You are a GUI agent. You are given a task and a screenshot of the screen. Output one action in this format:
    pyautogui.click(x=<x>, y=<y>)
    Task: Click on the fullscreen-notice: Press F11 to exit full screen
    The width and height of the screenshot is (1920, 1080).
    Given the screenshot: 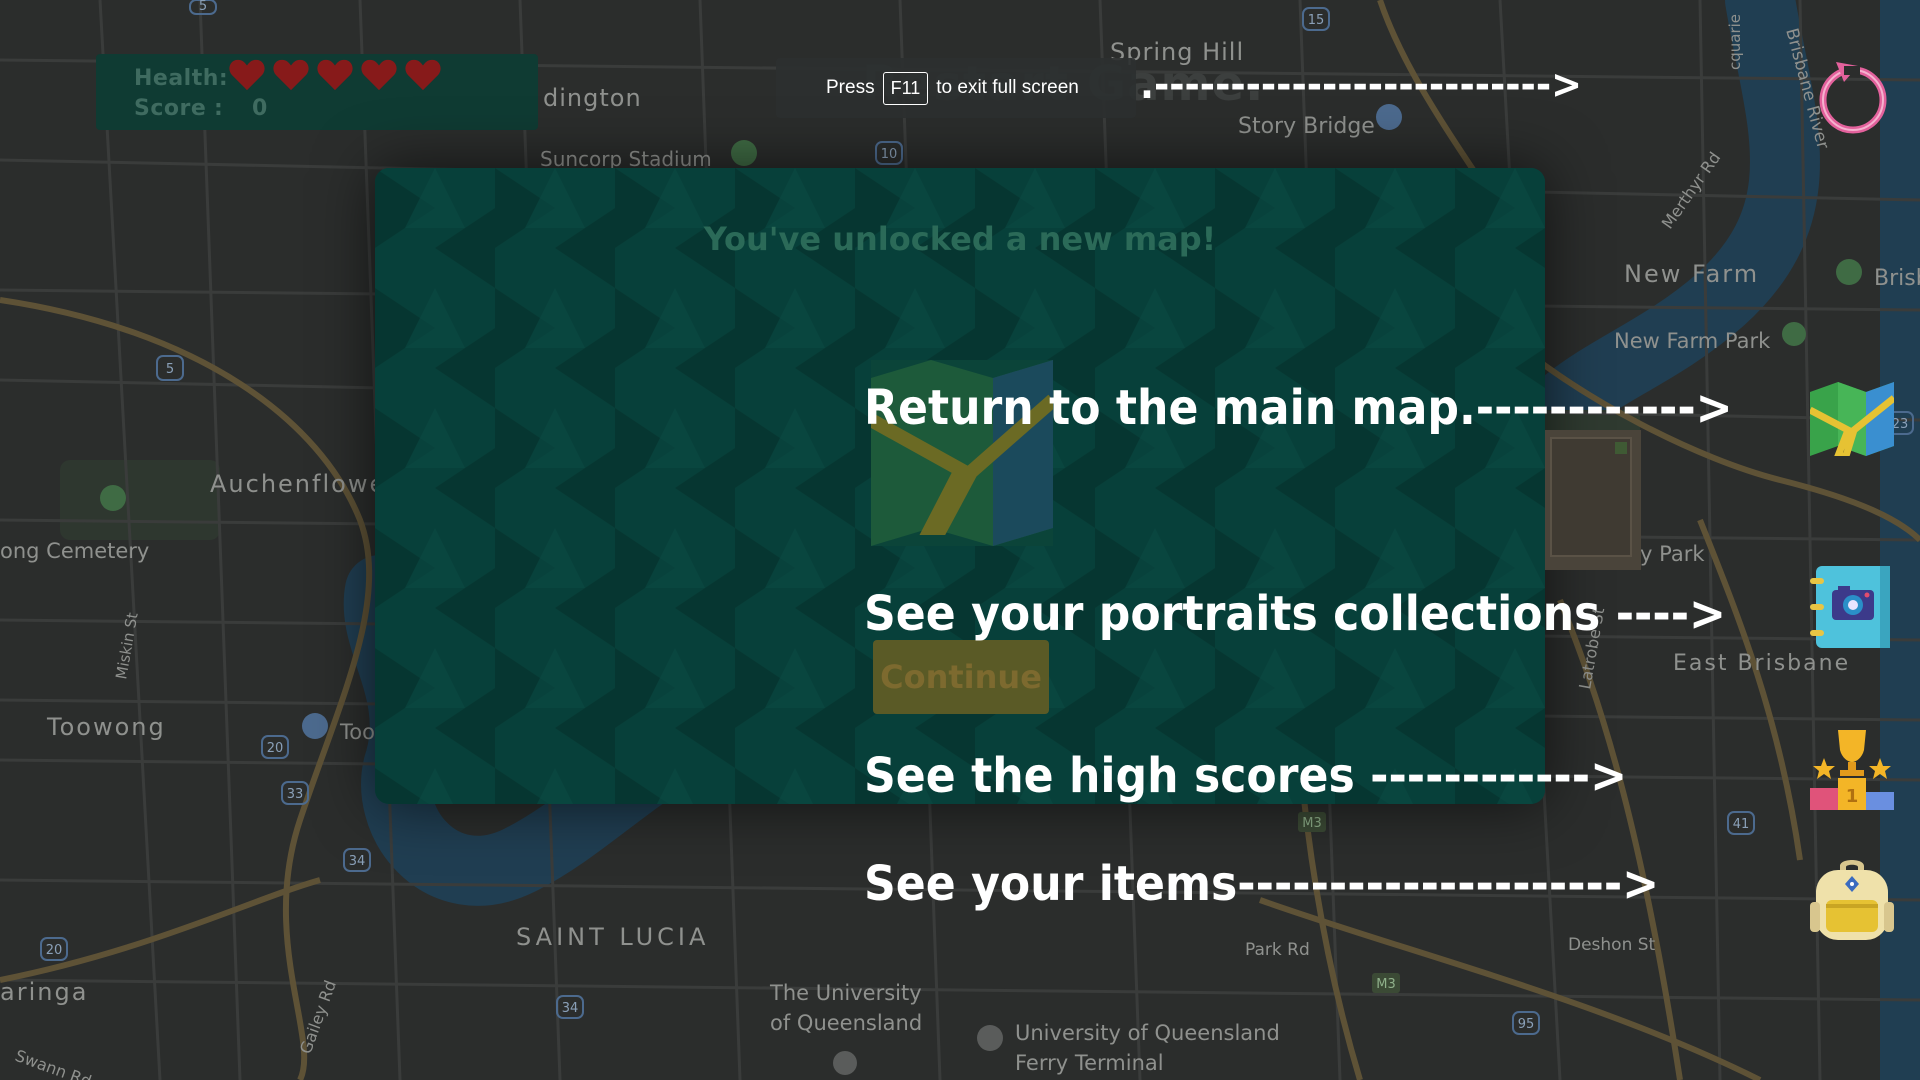 What is the action you would take?
    pyautogui.click(x=956, y=88)
    